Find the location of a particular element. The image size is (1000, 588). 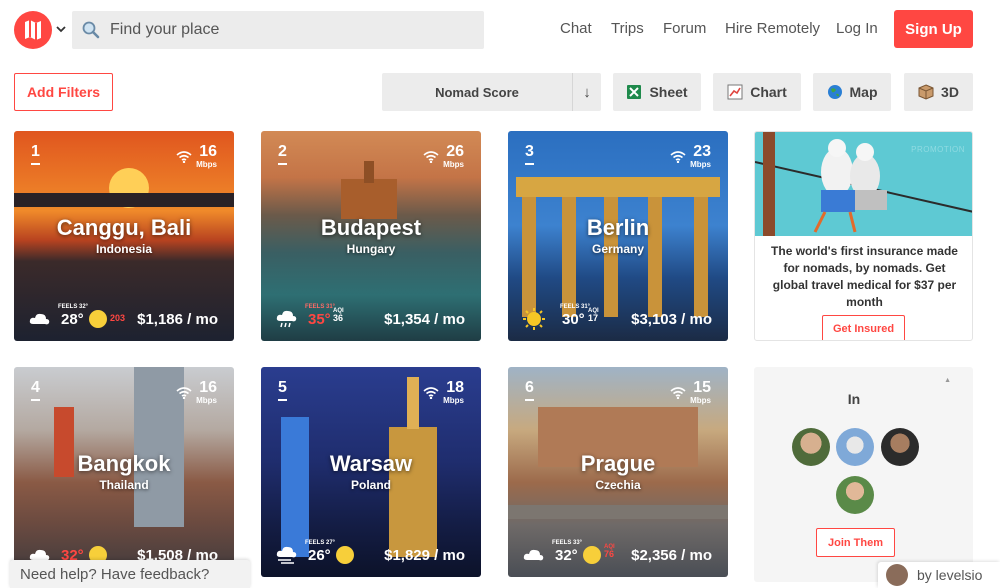

cost-of-living: $2,356 / mo is located at coordinates (671, 555).